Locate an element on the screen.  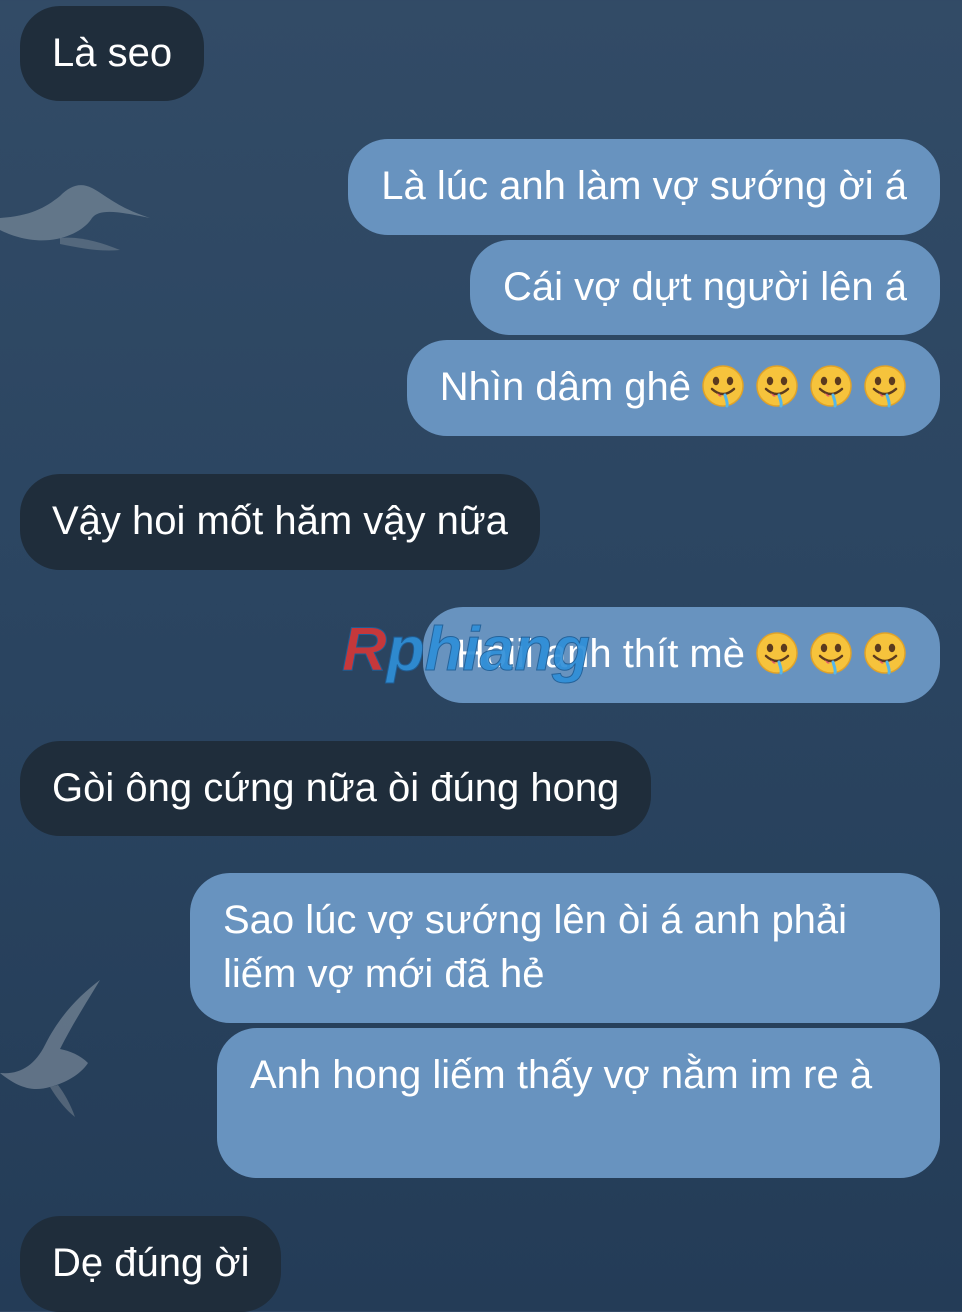
message-outgoing: Nhìn dâm ghê is located at coordinates (673, 388).